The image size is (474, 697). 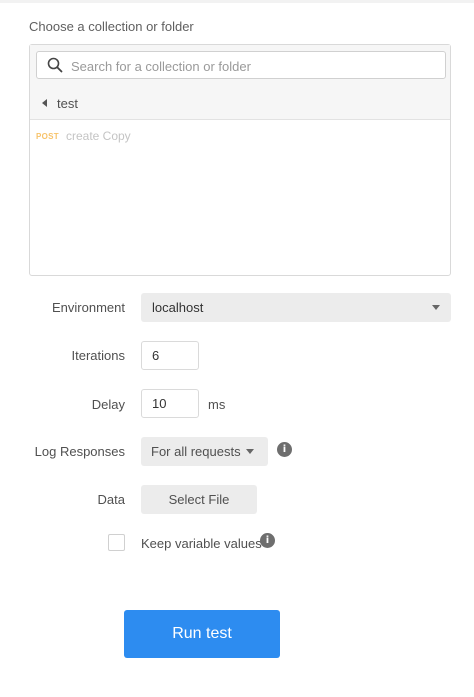 What do you see at coordinates (108, 404) in the screenshot?
I see `delay-label: Delay` at bounding box center [108, 404].